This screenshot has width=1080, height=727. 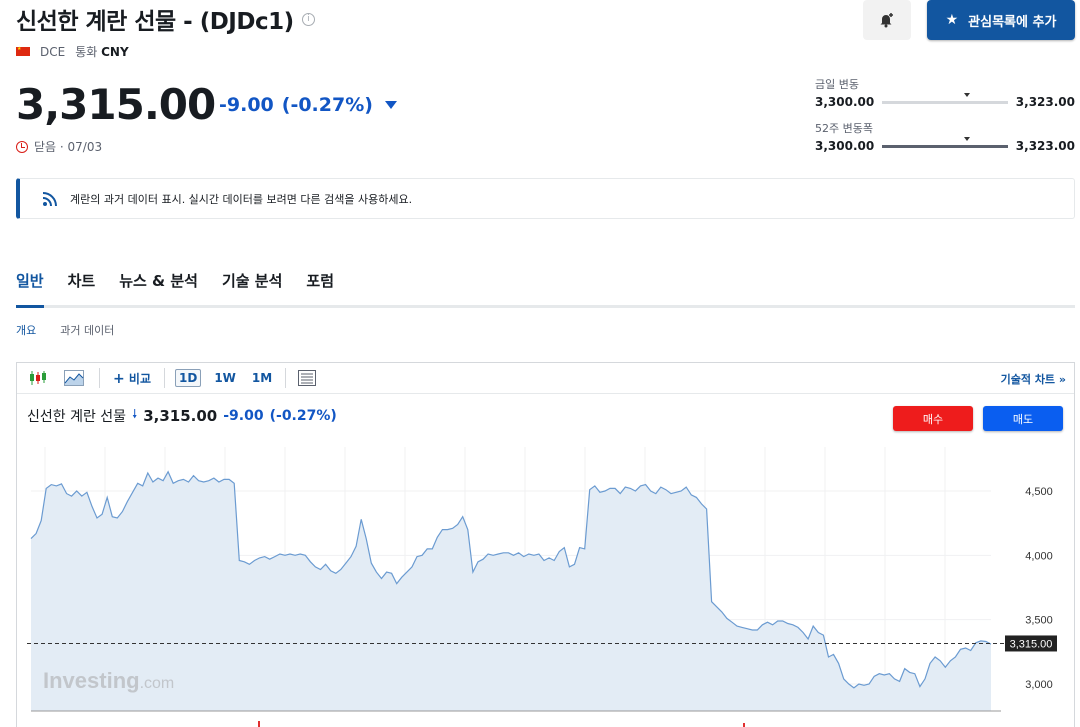 I want to click on down-triangle-icon, so click(x=390, y=105).